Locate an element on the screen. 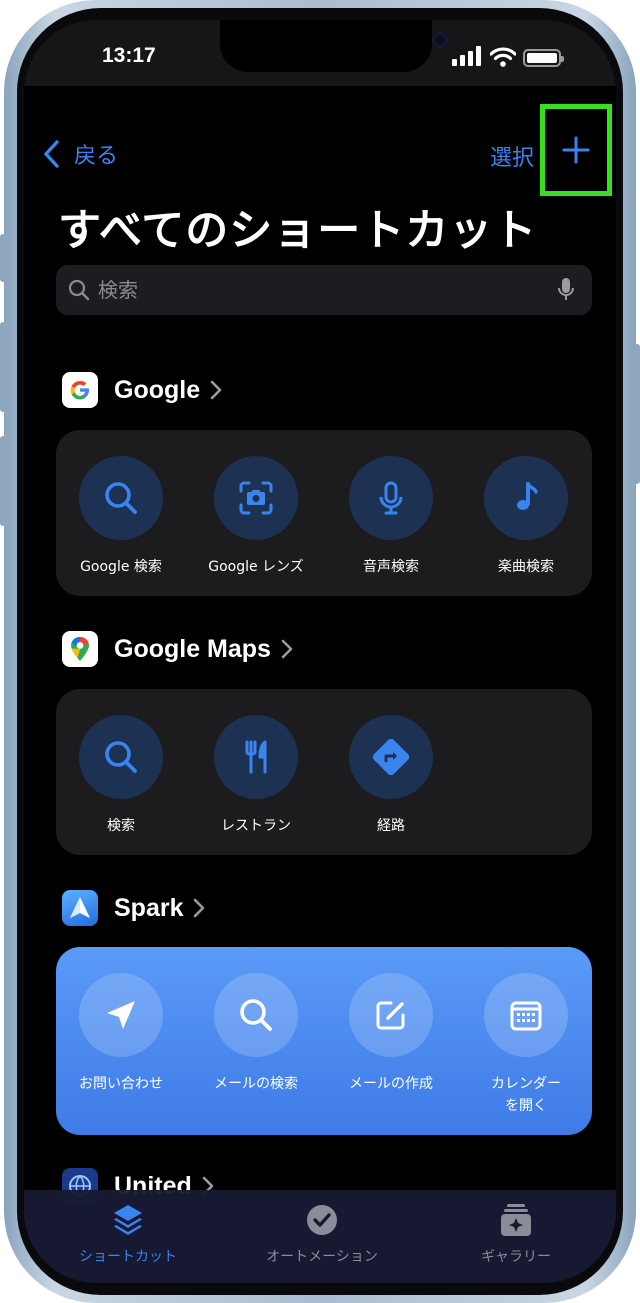  google-app-icon is located at coordinates (80, 390).